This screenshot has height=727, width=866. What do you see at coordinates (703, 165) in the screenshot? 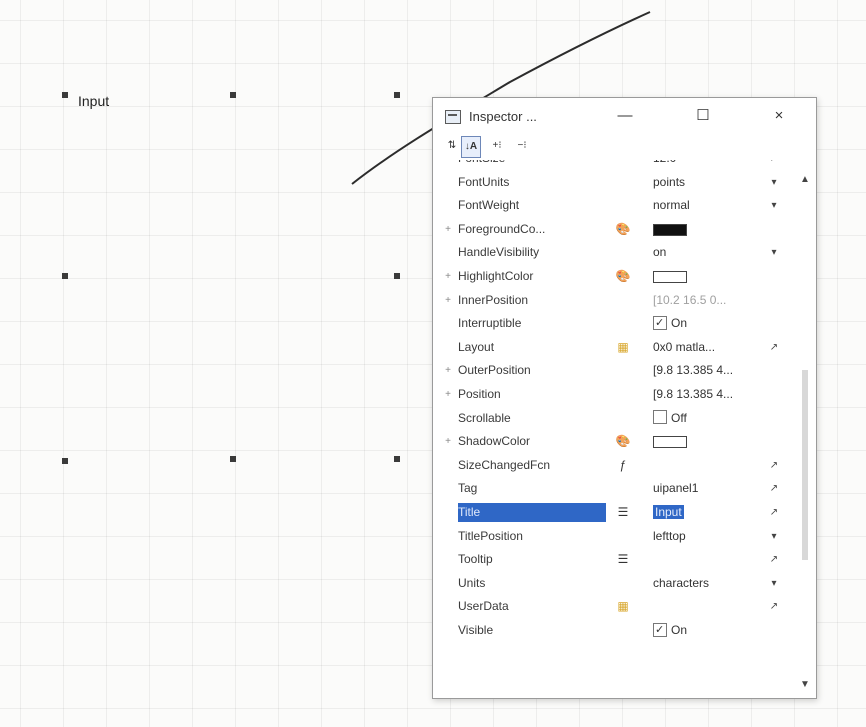
I see `property-value: 12.0` at bounding box center [703, 165].